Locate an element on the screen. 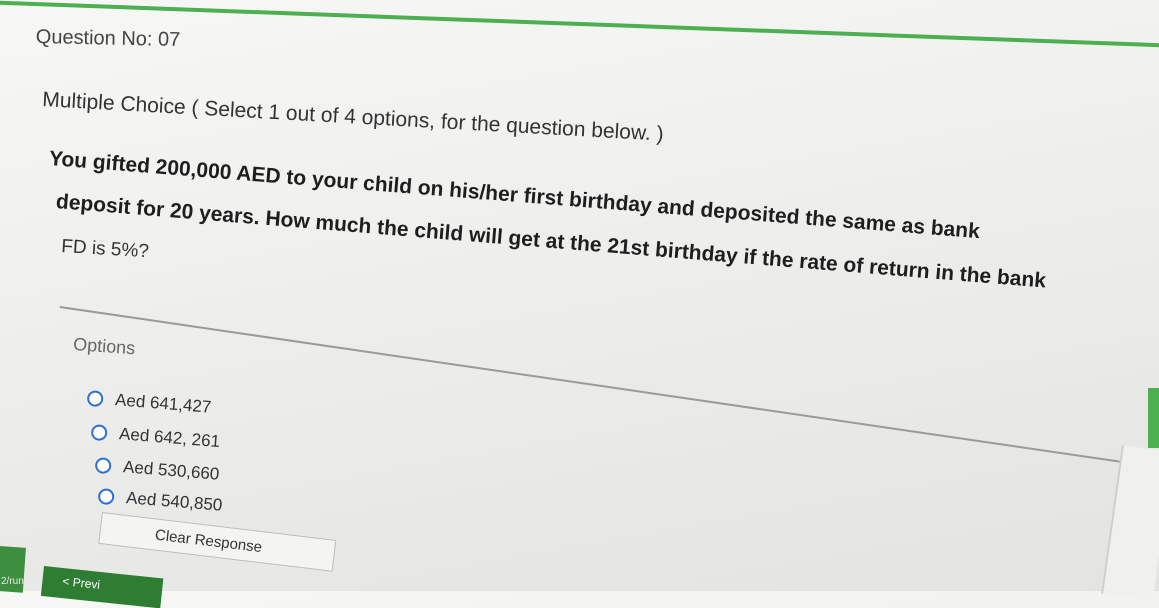 The width and height of the screenshot is (1159, 608). question-text-line-3: FD is 5%? is located at coordinates (105, 249).